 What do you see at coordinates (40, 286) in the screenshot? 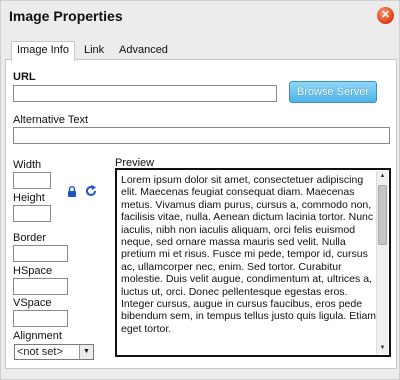
I see `hspace-input` at bounding box center [40, 286].